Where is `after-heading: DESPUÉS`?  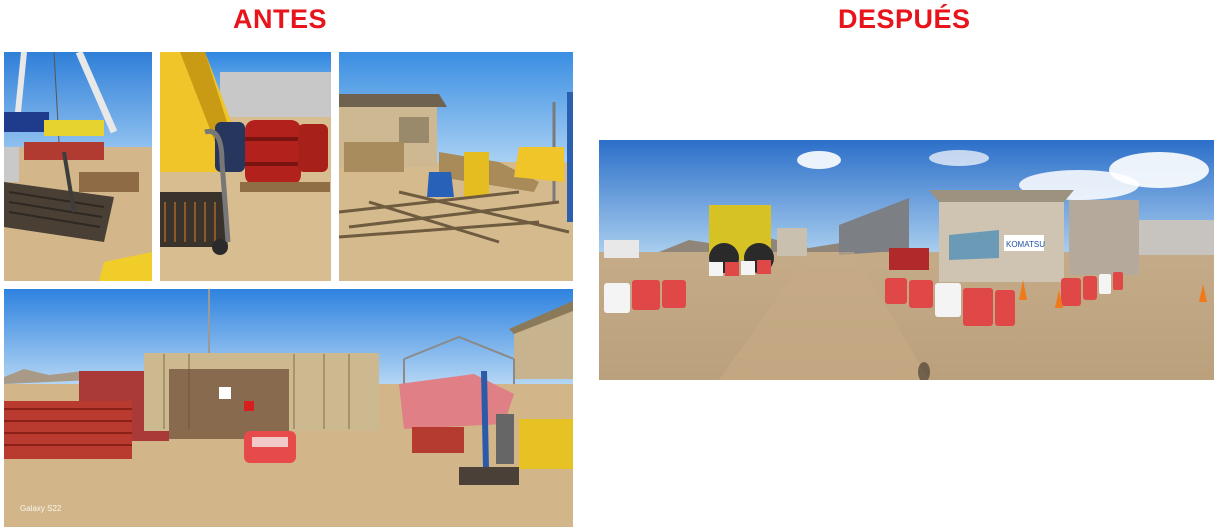 after-heading: DESPUÉS is located at coordinates (904, 19).